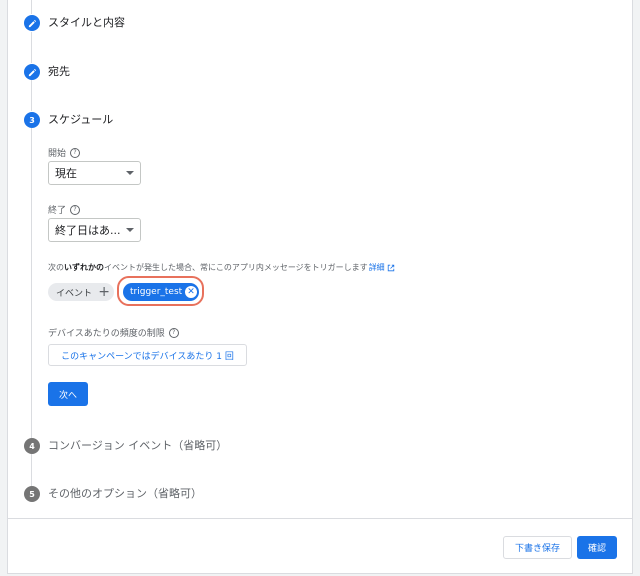 The width and height of the screenshot is (640, 576). Describe the element at coordinates (104, 292) in the screenshot. I see `plus-icon: +` at that location.